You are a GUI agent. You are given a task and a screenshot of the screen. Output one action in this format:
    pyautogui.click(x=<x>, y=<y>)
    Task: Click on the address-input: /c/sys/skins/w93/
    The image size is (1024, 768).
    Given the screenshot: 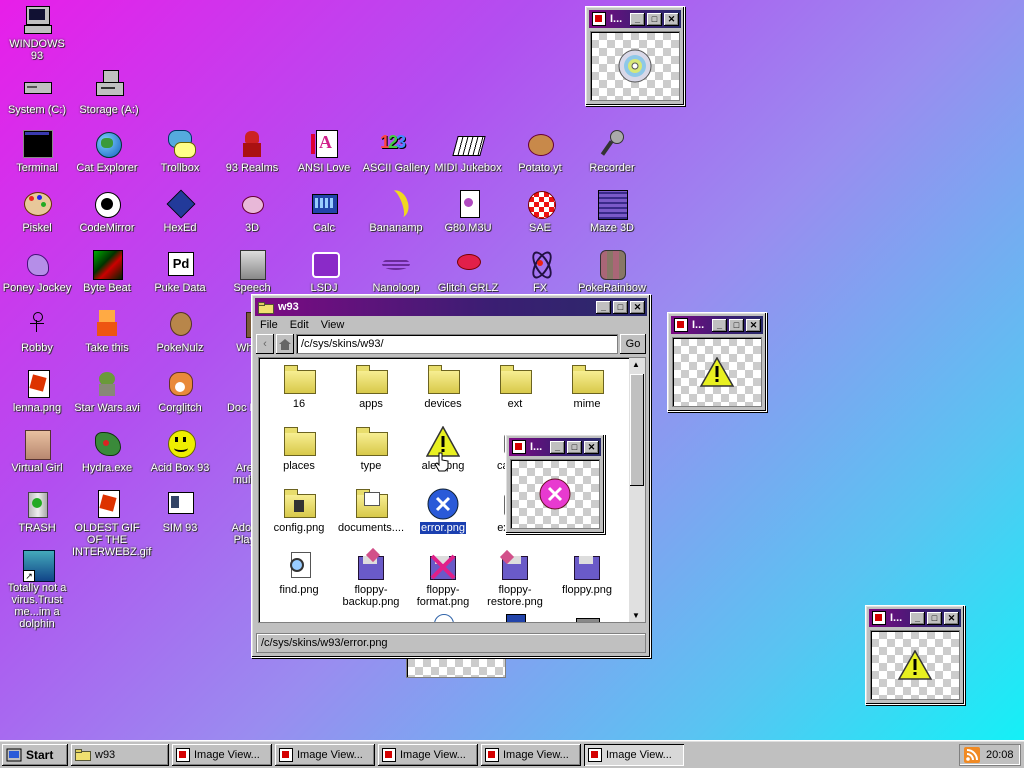 What is the action you would take?
    pyautogui.click(x=457, y=344)
    